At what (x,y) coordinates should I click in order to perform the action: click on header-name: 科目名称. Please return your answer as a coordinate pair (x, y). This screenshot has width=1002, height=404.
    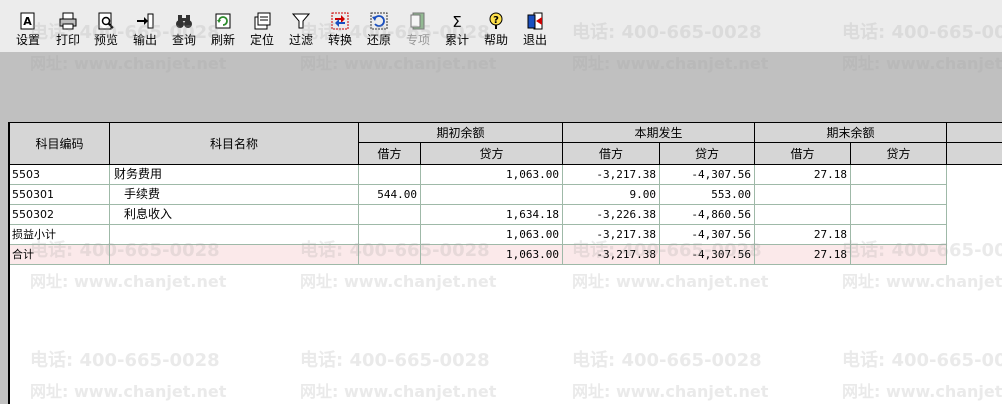
    Looking at the image, I should click on (234, 143).